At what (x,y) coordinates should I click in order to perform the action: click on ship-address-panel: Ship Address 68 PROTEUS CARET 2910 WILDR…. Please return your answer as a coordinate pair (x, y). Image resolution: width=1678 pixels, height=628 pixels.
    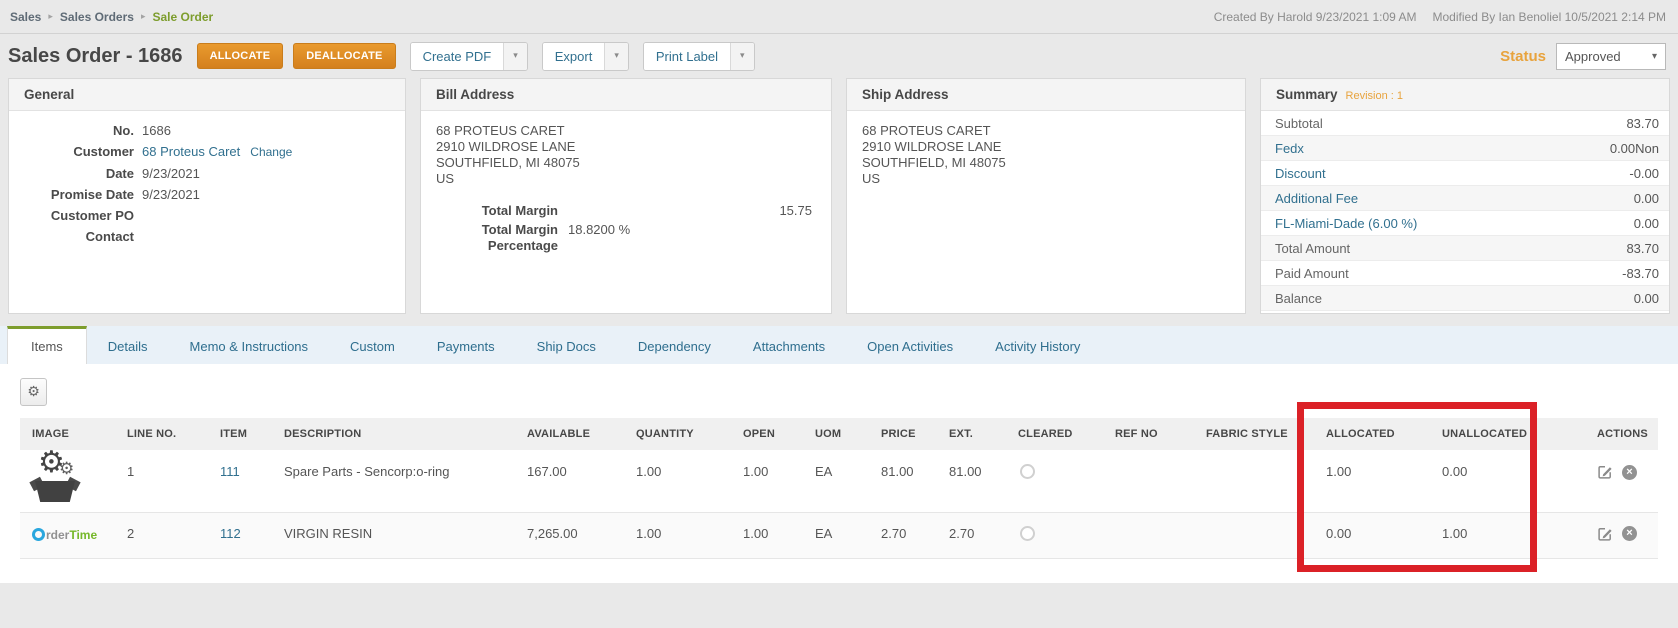
    Looking at the image, I should click on (1046, 196).